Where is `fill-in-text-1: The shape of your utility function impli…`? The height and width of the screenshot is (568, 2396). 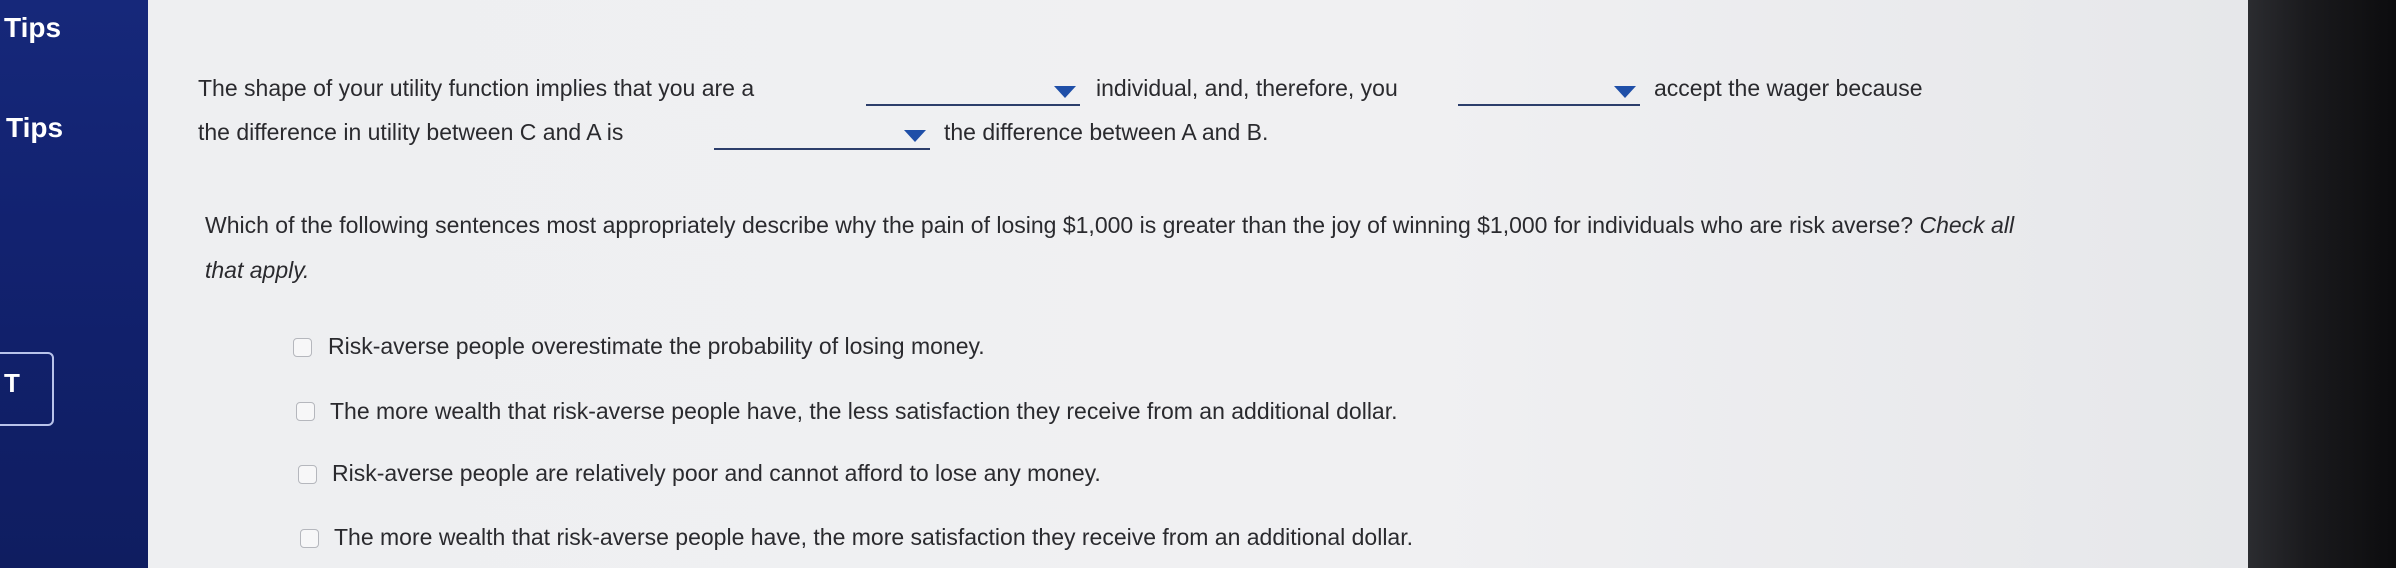 fill-in-text-1: The shape of your utility function impli… is located at coordinates (476, 88).